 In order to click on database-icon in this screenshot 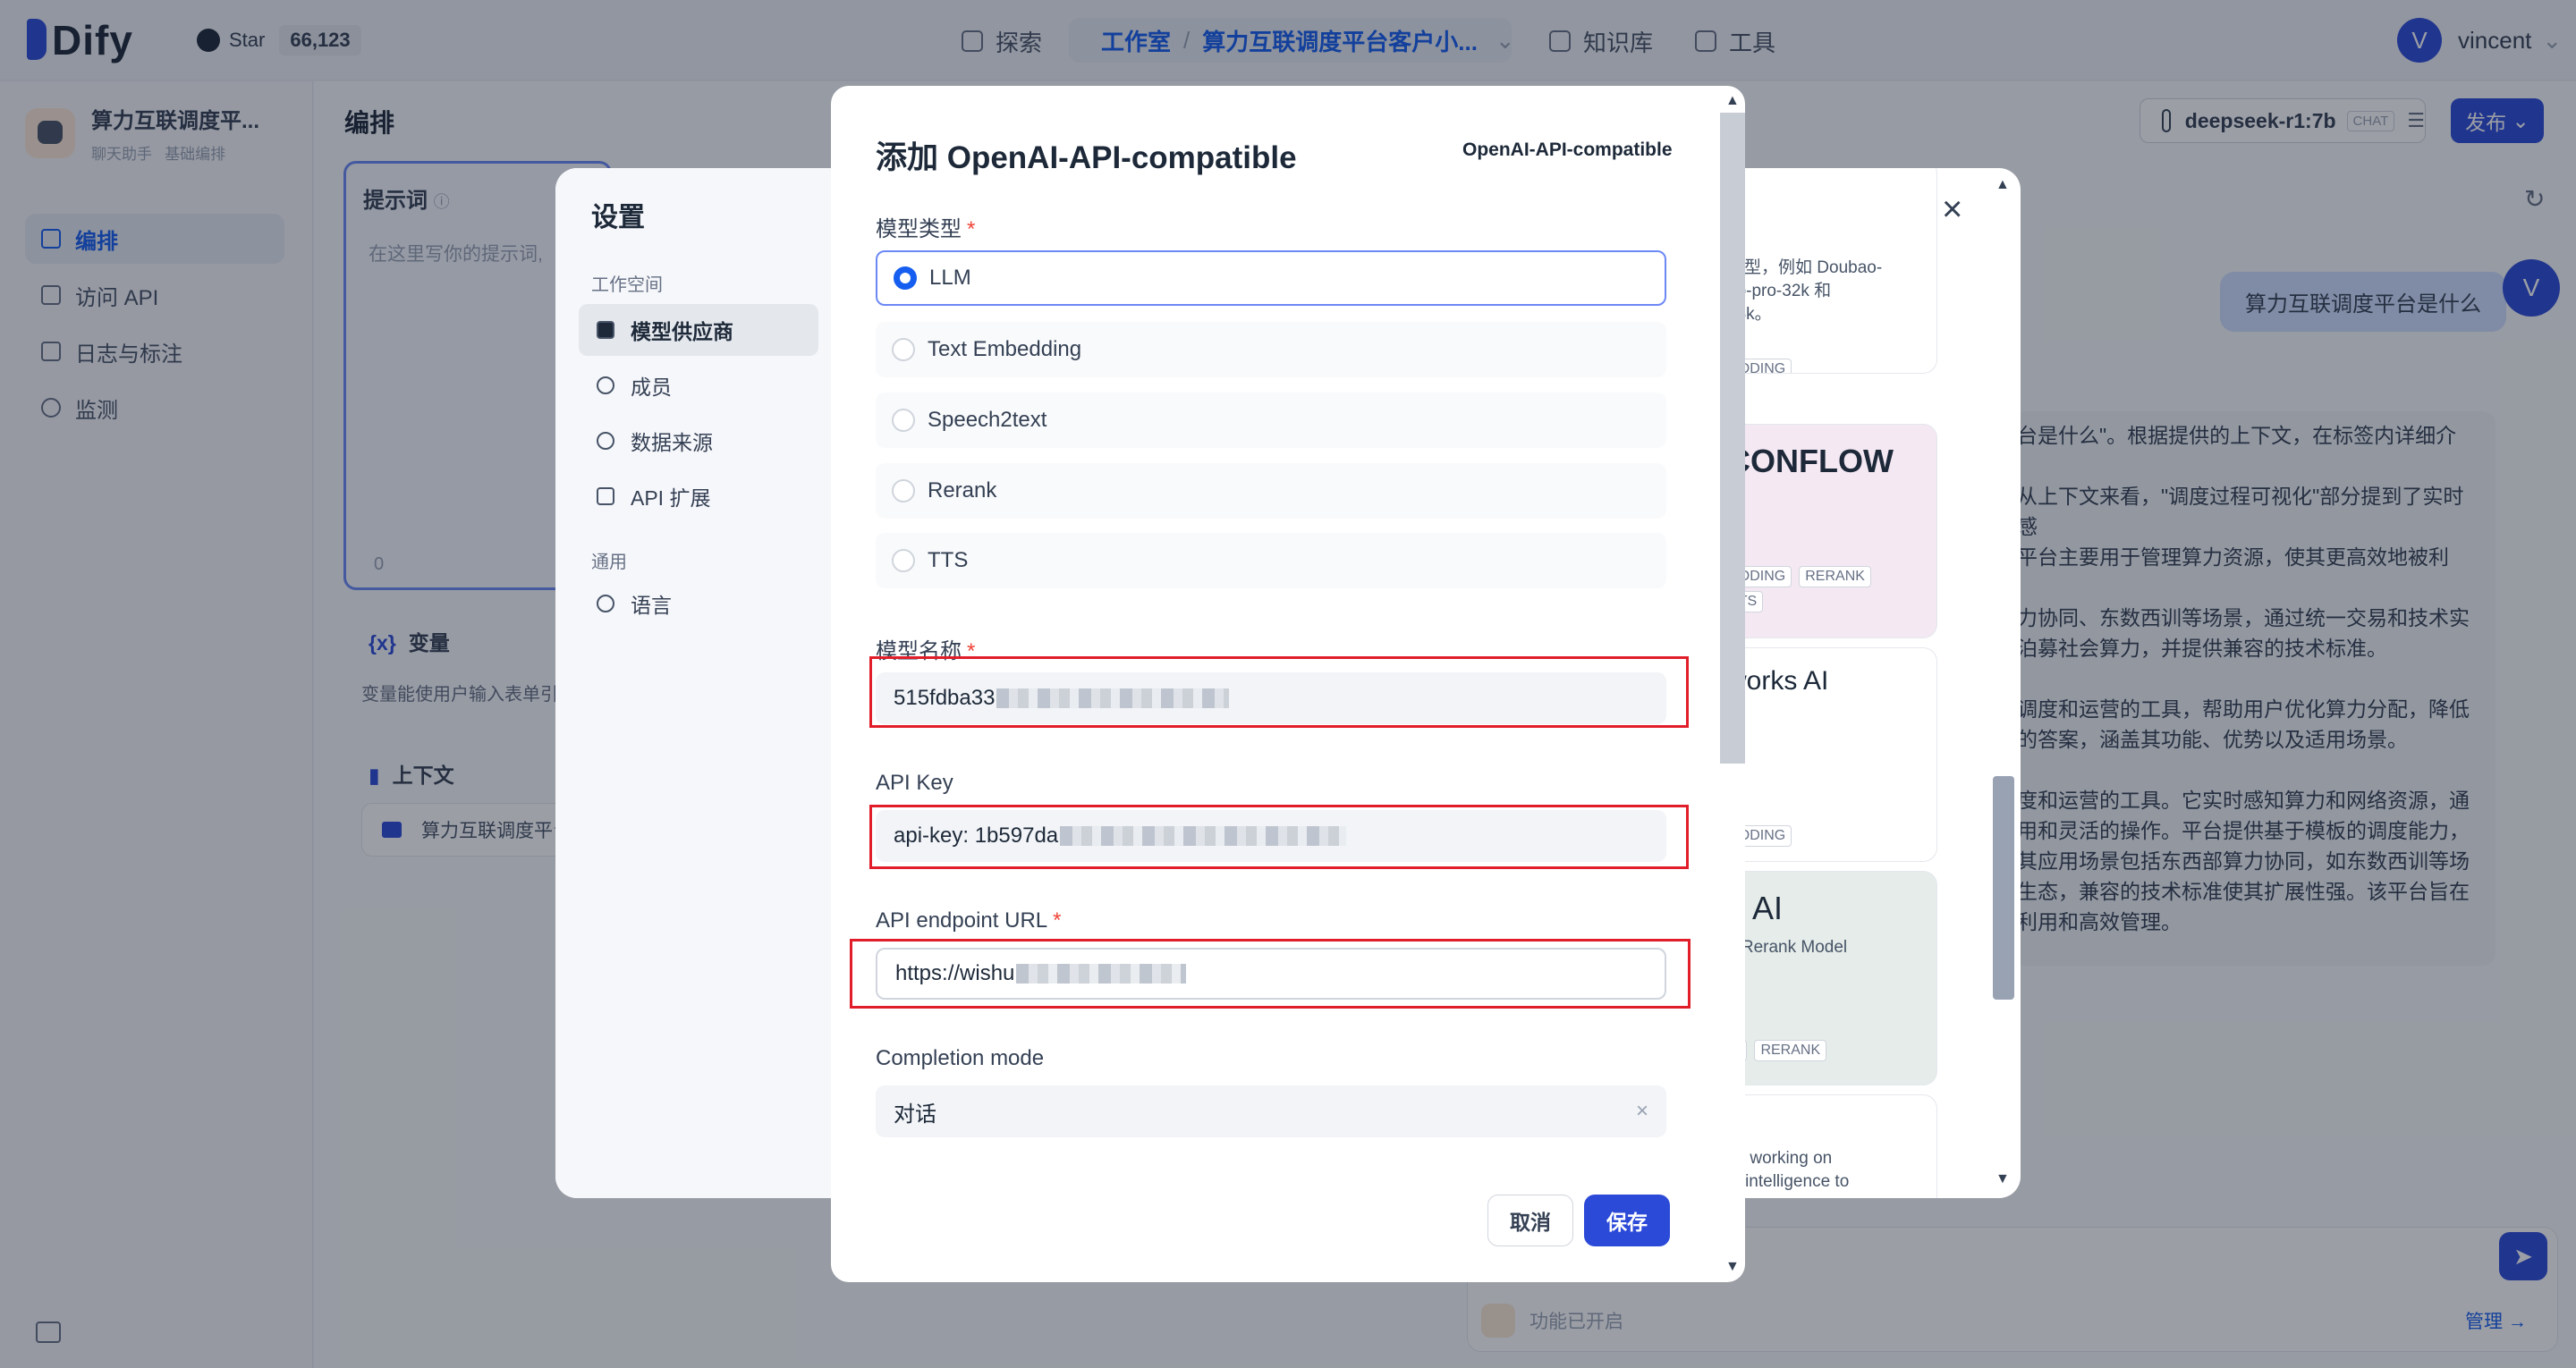, I will do `click(605, 441)`.